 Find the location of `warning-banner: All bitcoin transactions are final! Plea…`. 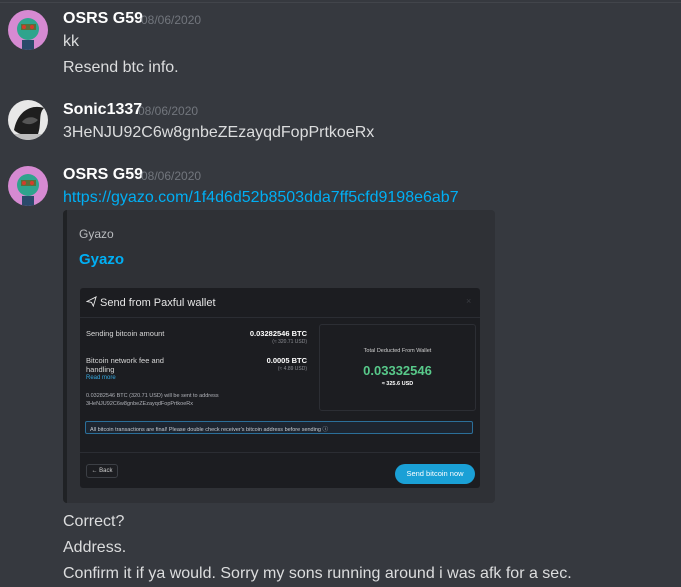

warning-banner: All bitcoin transactions are final! Plea… is located at coordinates (279, 427).